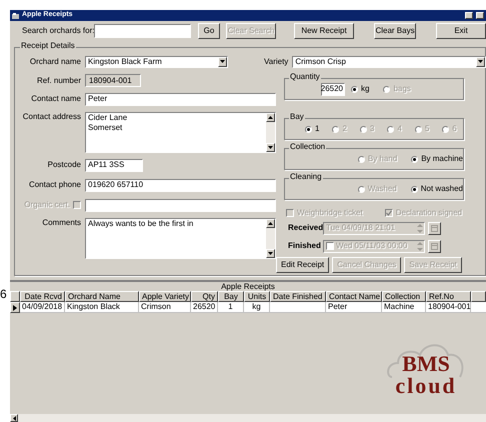 The height and width of the screenshot is (422, 486). What do you see at coordinates (324, 31) in the screenshot?
I see `toolbar-button: New Receipt` at bounding box center [324, 31].